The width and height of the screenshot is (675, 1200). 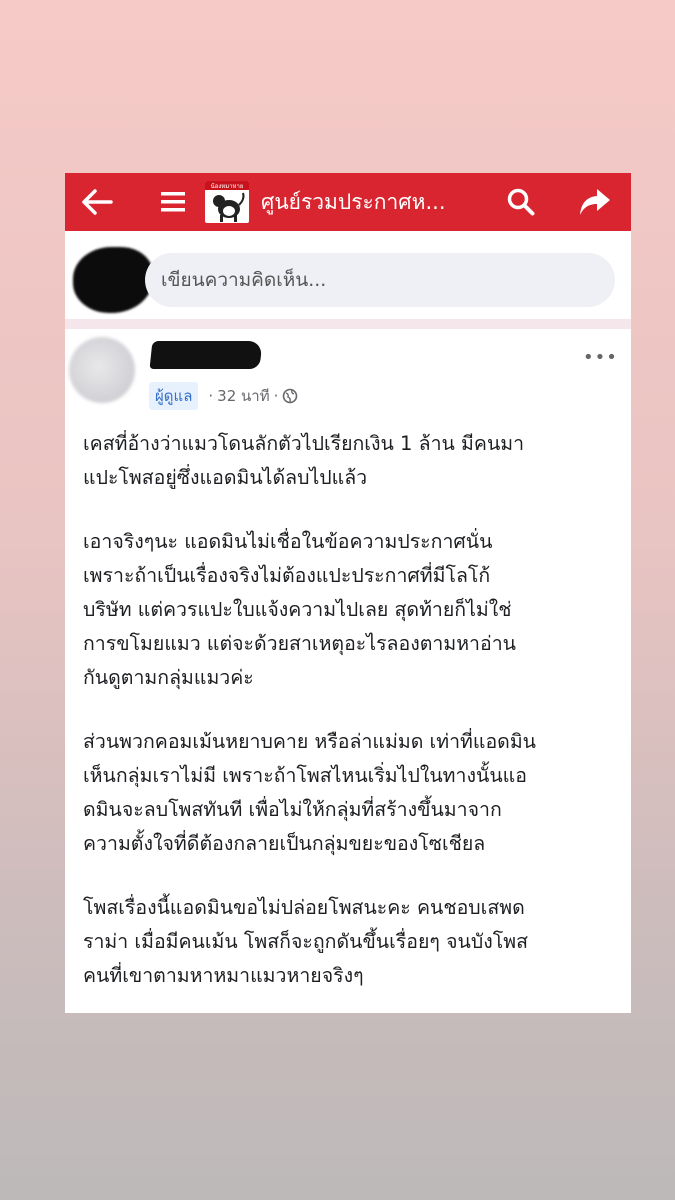 I want to click on share-arrow-icon, so click(x=595, y=202).